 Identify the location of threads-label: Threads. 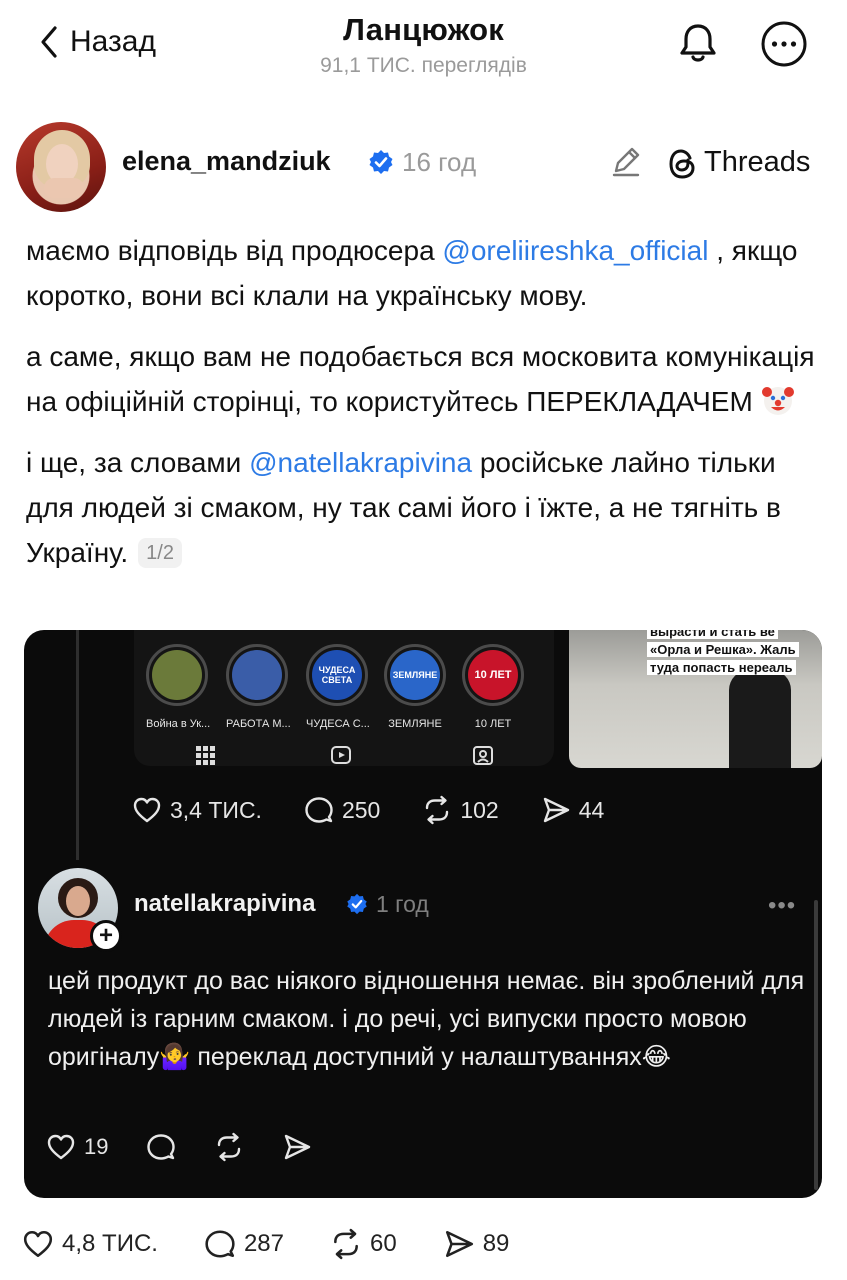
(757, 162).